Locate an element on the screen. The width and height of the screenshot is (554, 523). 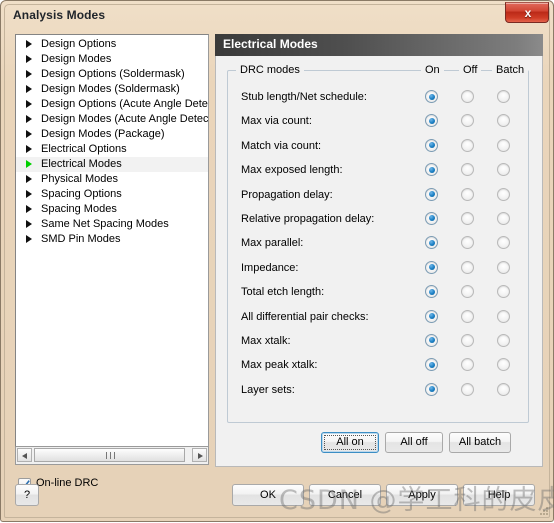
column-header-on: On is located at coordinates (432, 70).